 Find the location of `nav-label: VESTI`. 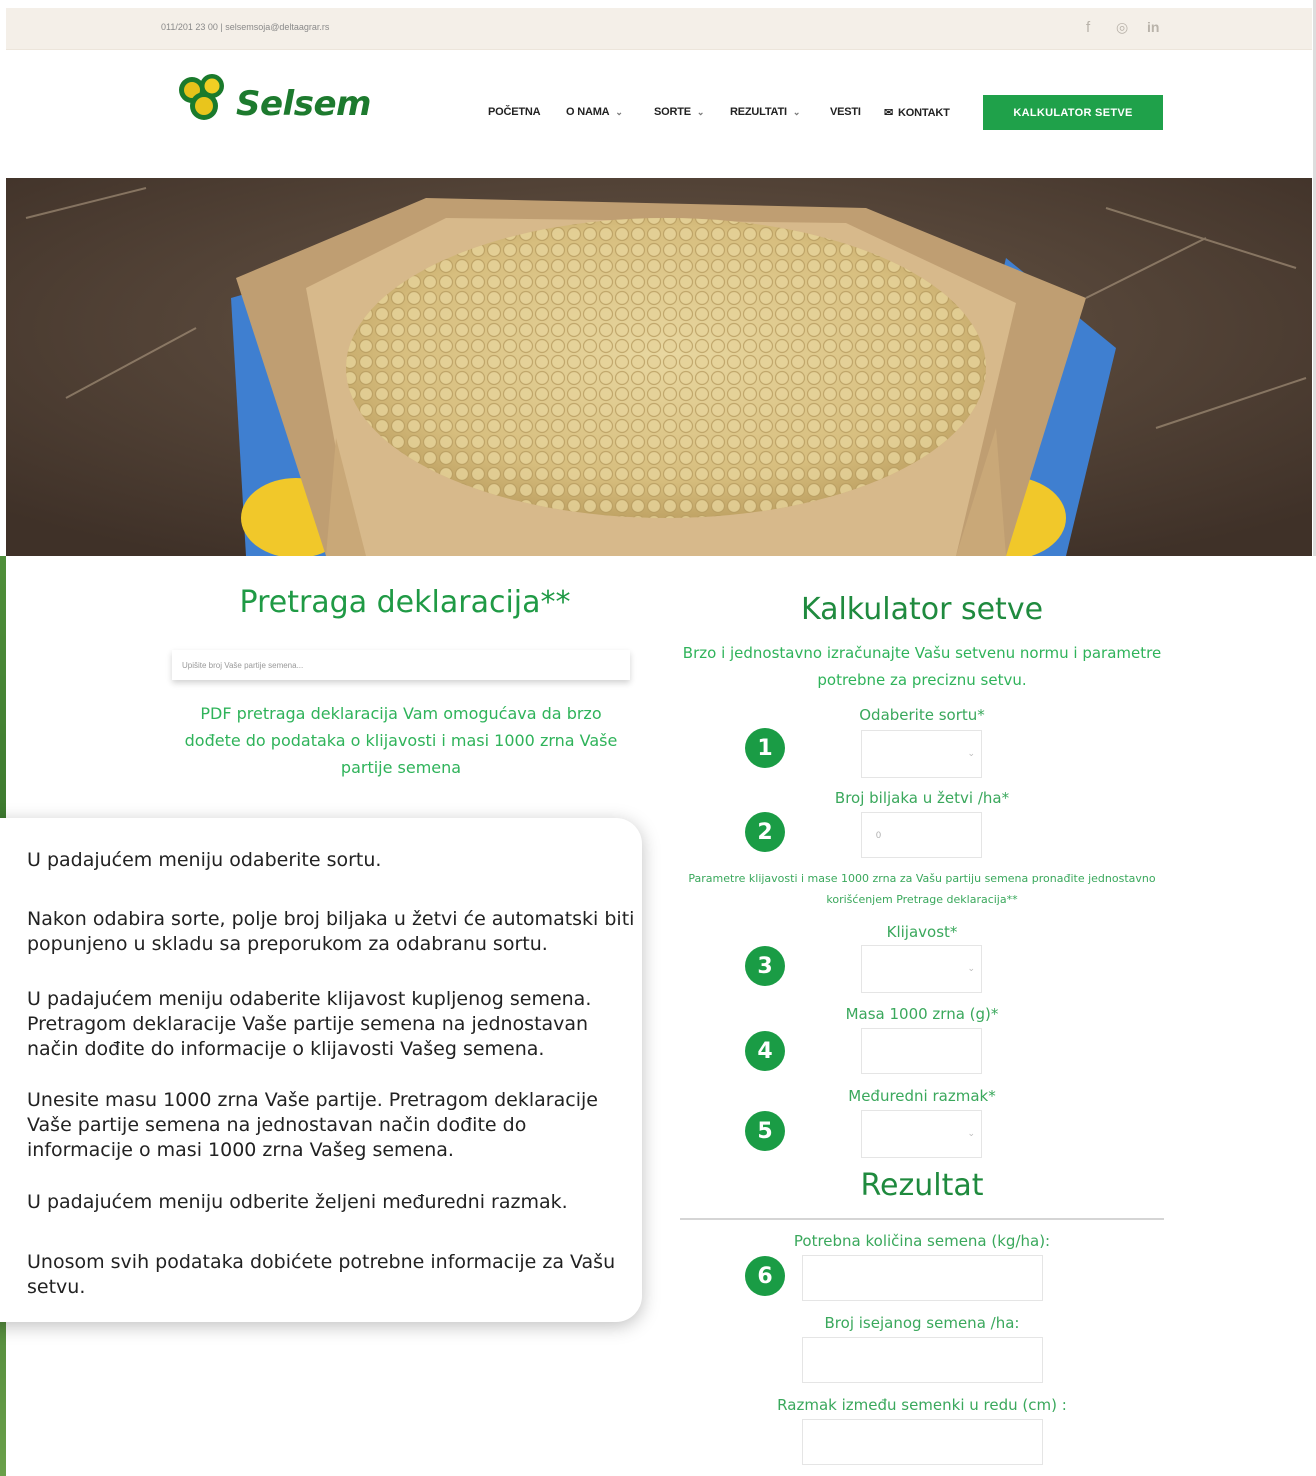

nav-label: VESTI is located at coordinates (845, 112).